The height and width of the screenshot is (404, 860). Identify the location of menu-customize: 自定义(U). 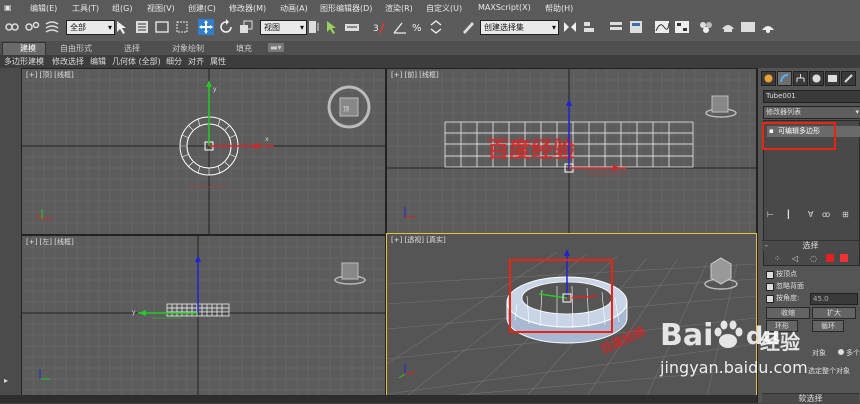
(444, 8).